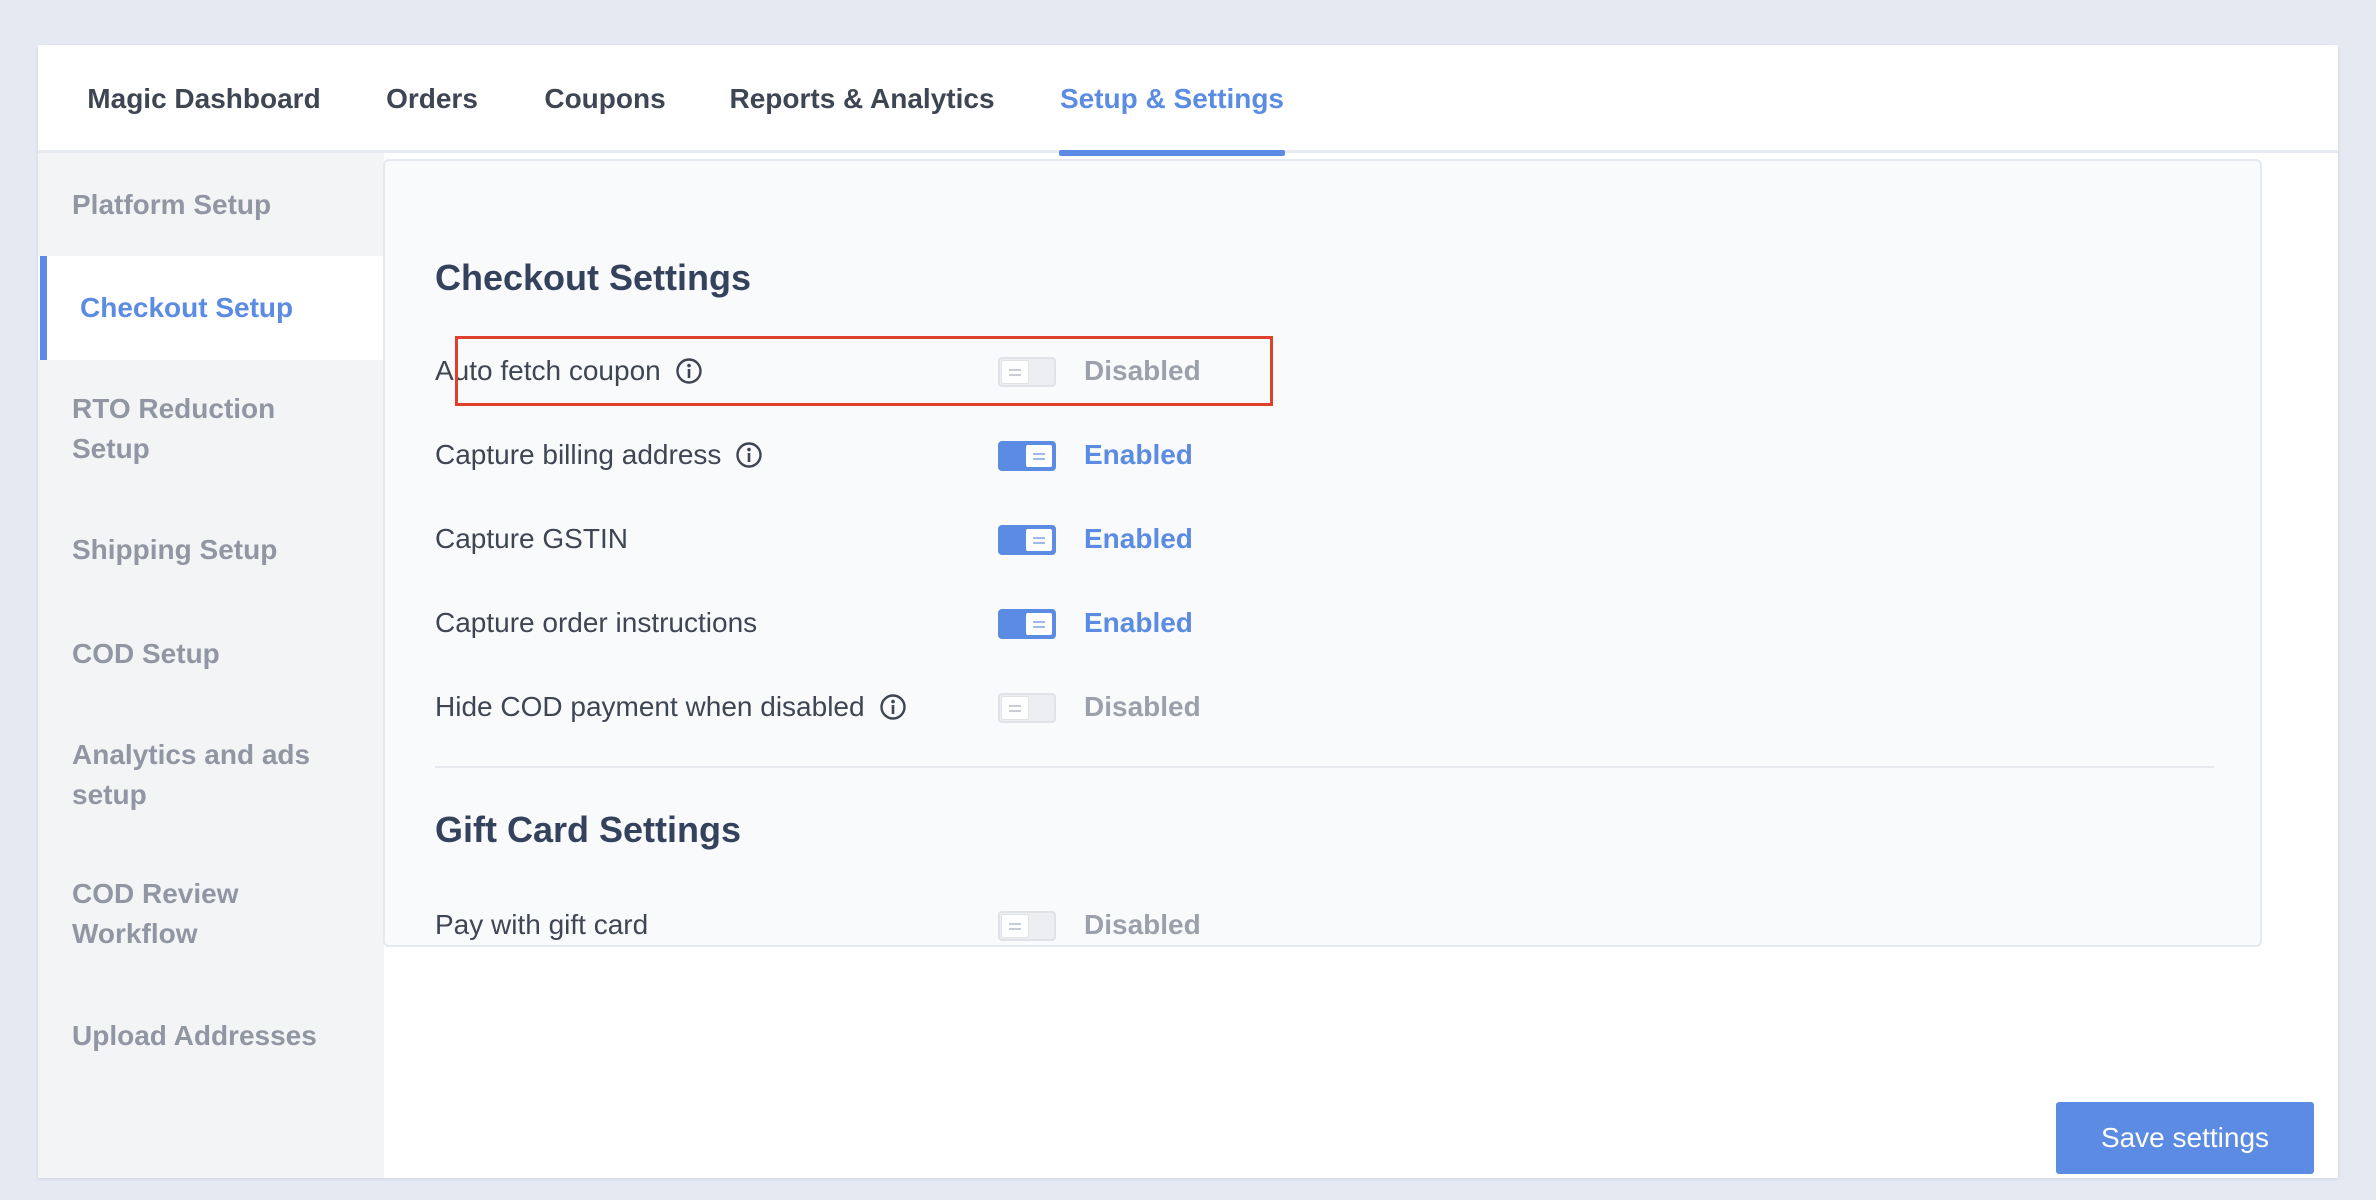 The width and height of the screenshot is (2376, 1200). I want to click on capture-order-instructions-toggle, so click(1027, 624).